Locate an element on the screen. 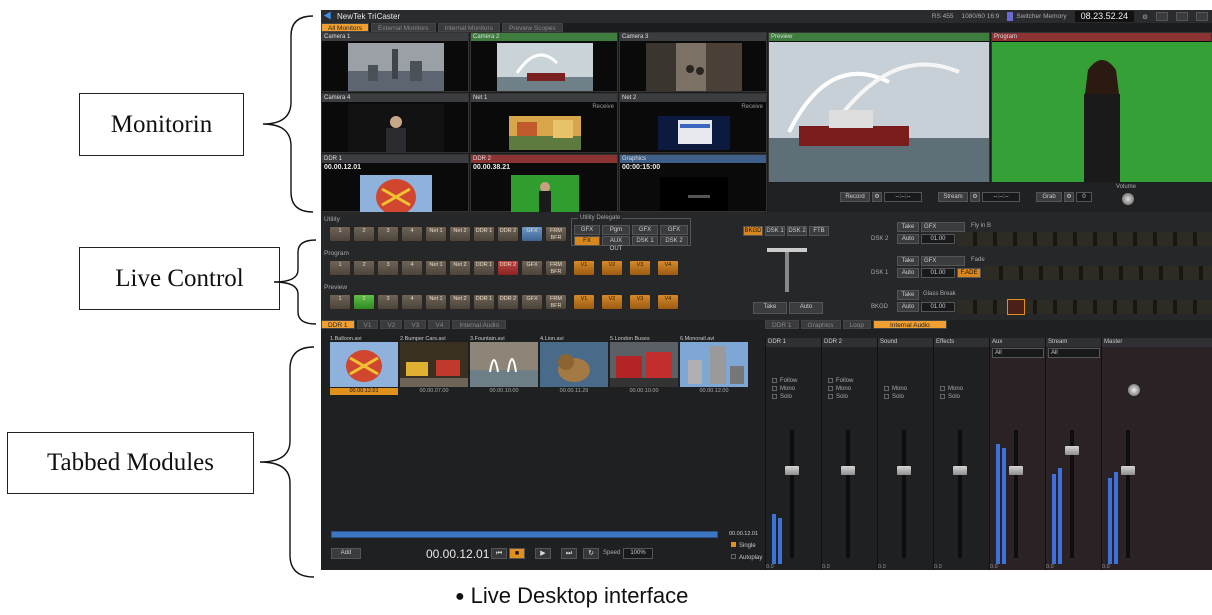 This screenshot has height=615, width=1212. single-checkbox: Single is located at coordinates (743, 545).